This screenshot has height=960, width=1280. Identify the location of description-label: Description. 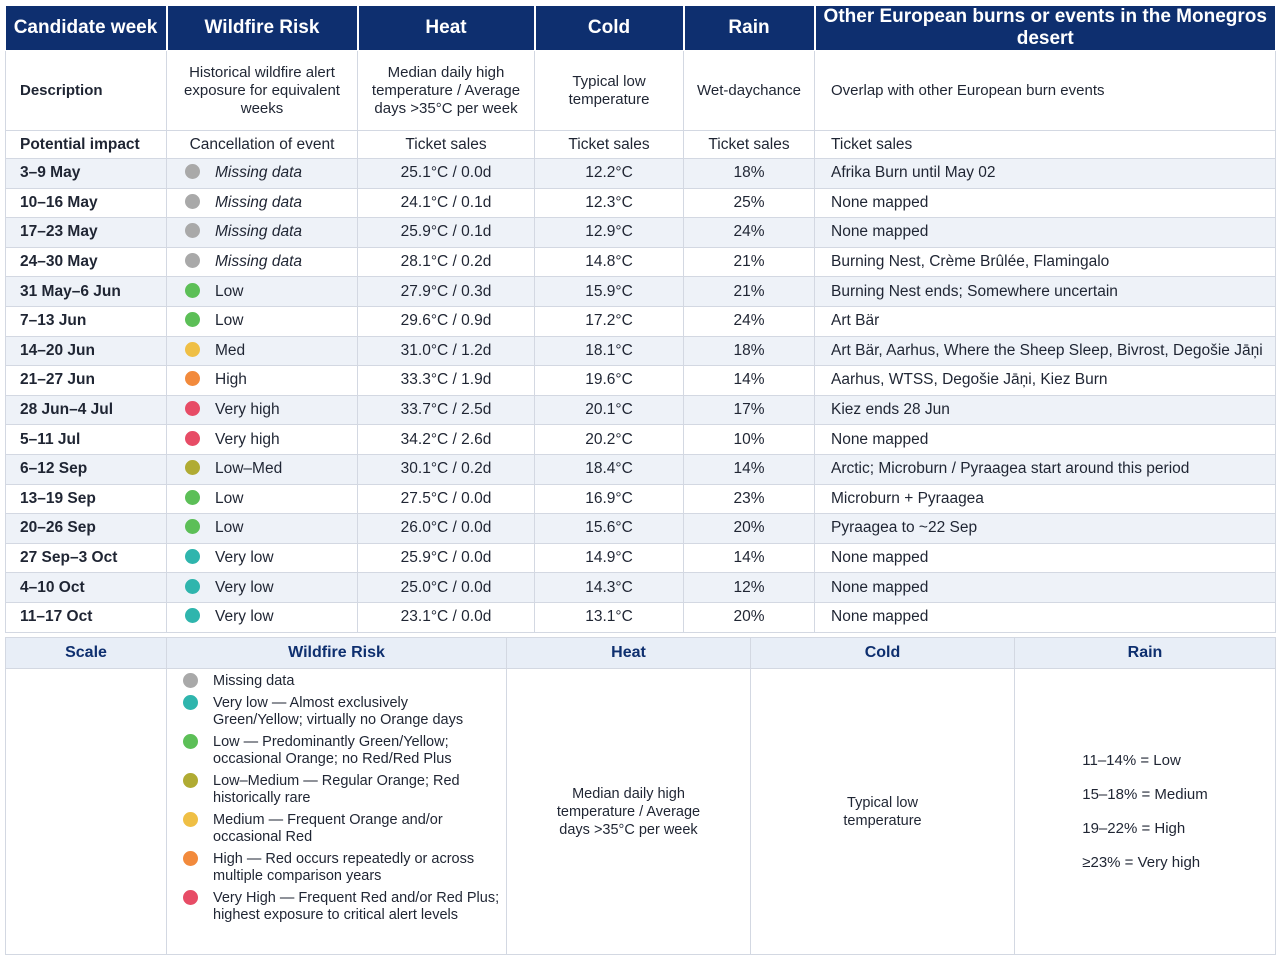
(86, 90).